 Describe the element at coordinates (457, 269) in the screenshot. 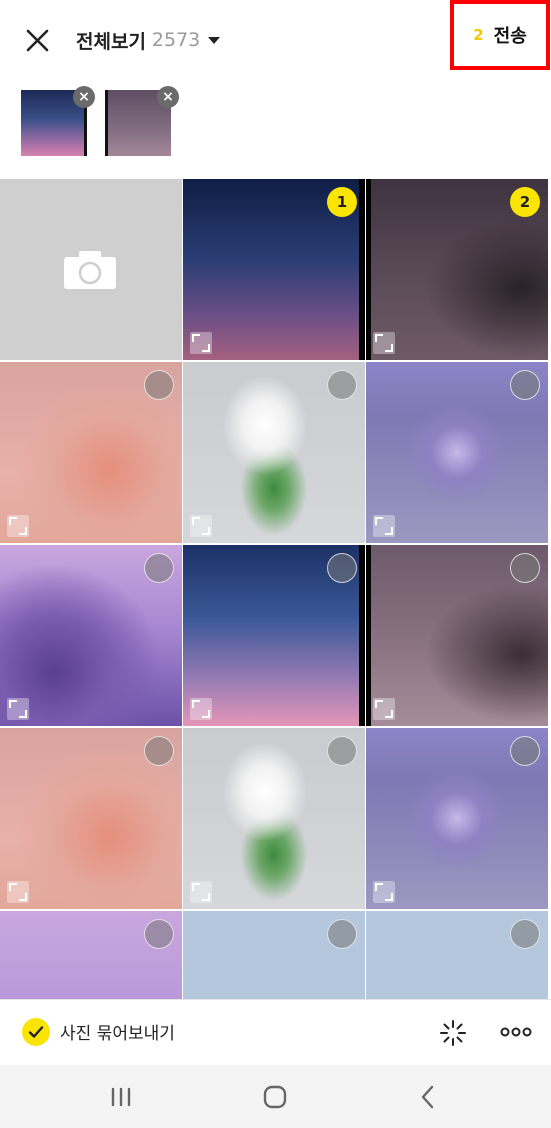

I see `photo-tile: 2` at that location.